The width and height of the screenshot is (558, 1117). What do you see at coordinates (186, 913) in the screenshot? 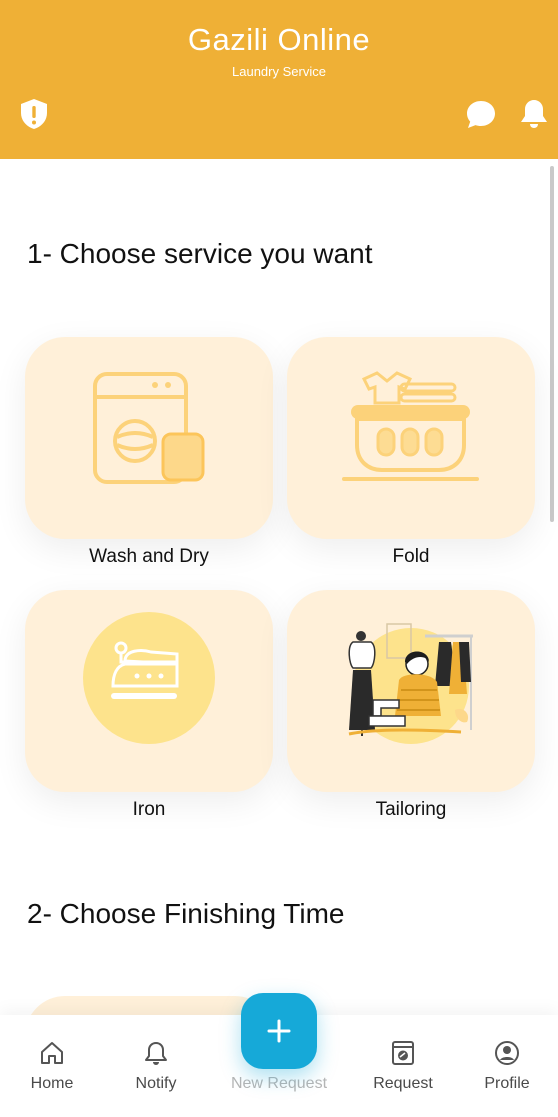
I see `time-section-title: 2- Choose Finishing Time` at bounding box center [186, 913].